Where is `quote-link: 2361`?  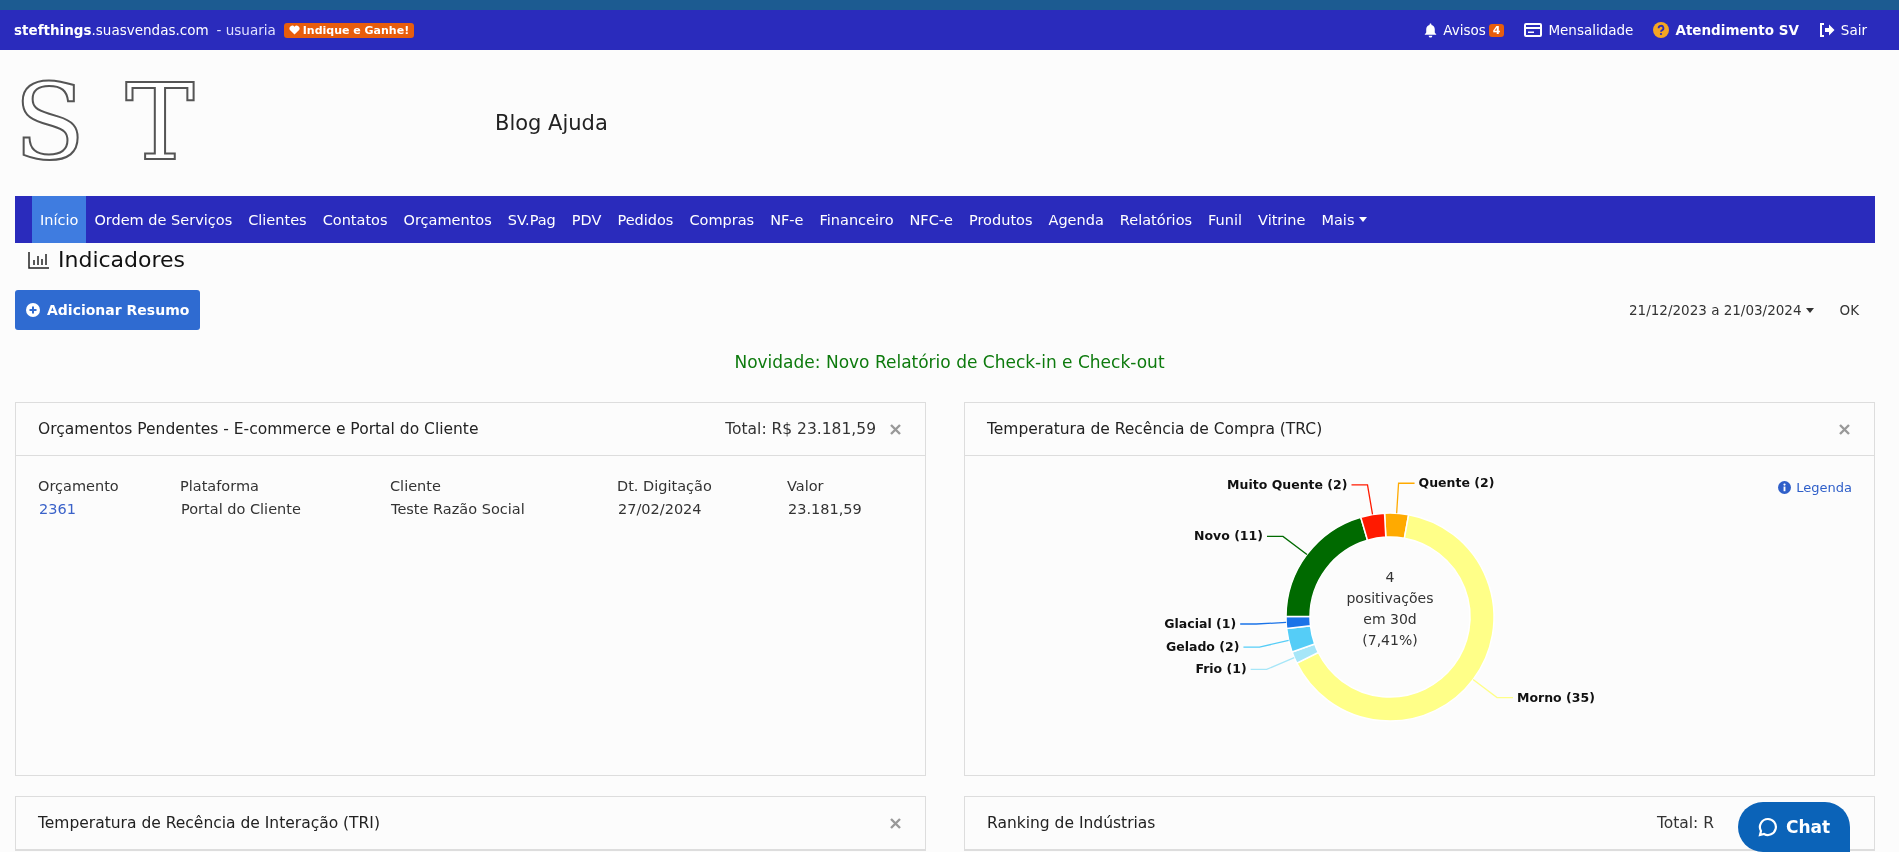
quote-link: 2361 is located at coordinates (109, 509).